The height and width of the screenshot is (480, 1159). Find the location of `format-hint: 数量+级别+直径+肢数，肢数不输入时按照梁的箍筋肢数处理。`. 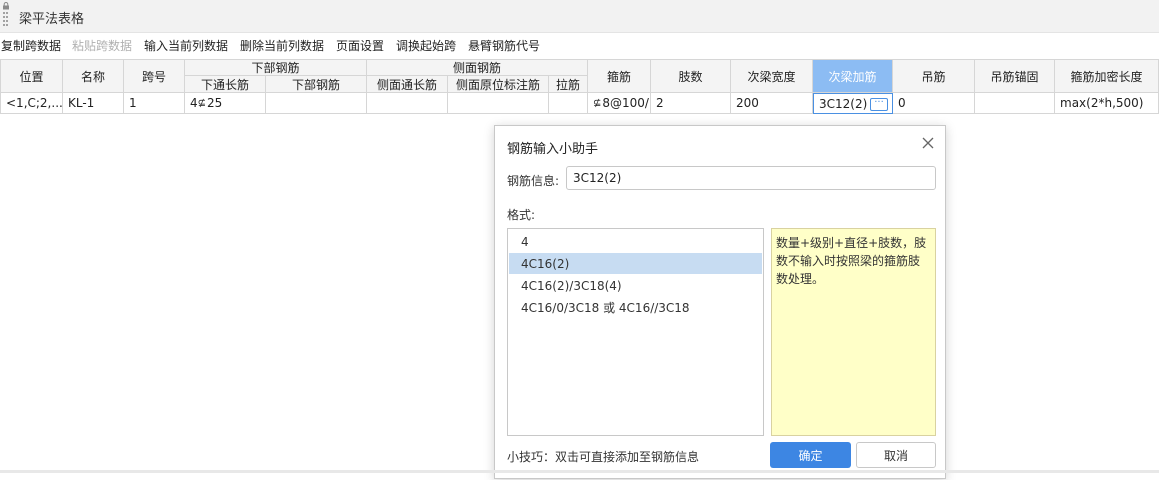

format-hint: 数量+级别+直径+肢数，肢数不输入时按照梁的箍筋肢数处理。 is located at coordinates (853, 332).